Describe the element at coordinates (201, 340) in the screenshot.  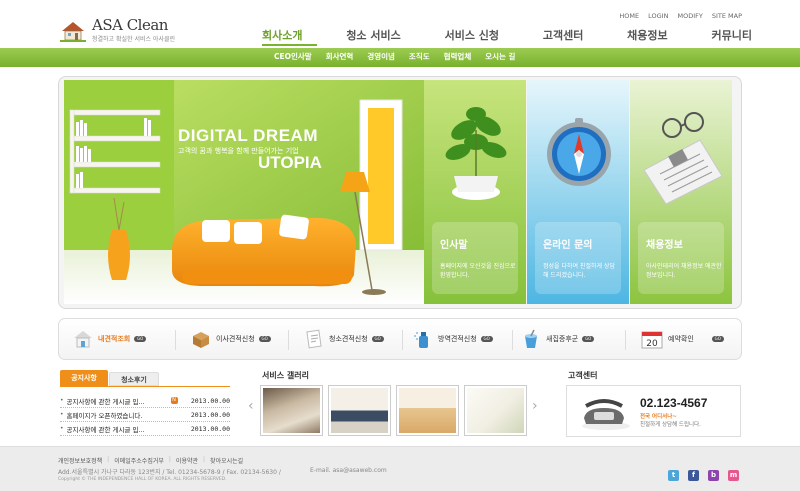
I see `box-icon` at that location.